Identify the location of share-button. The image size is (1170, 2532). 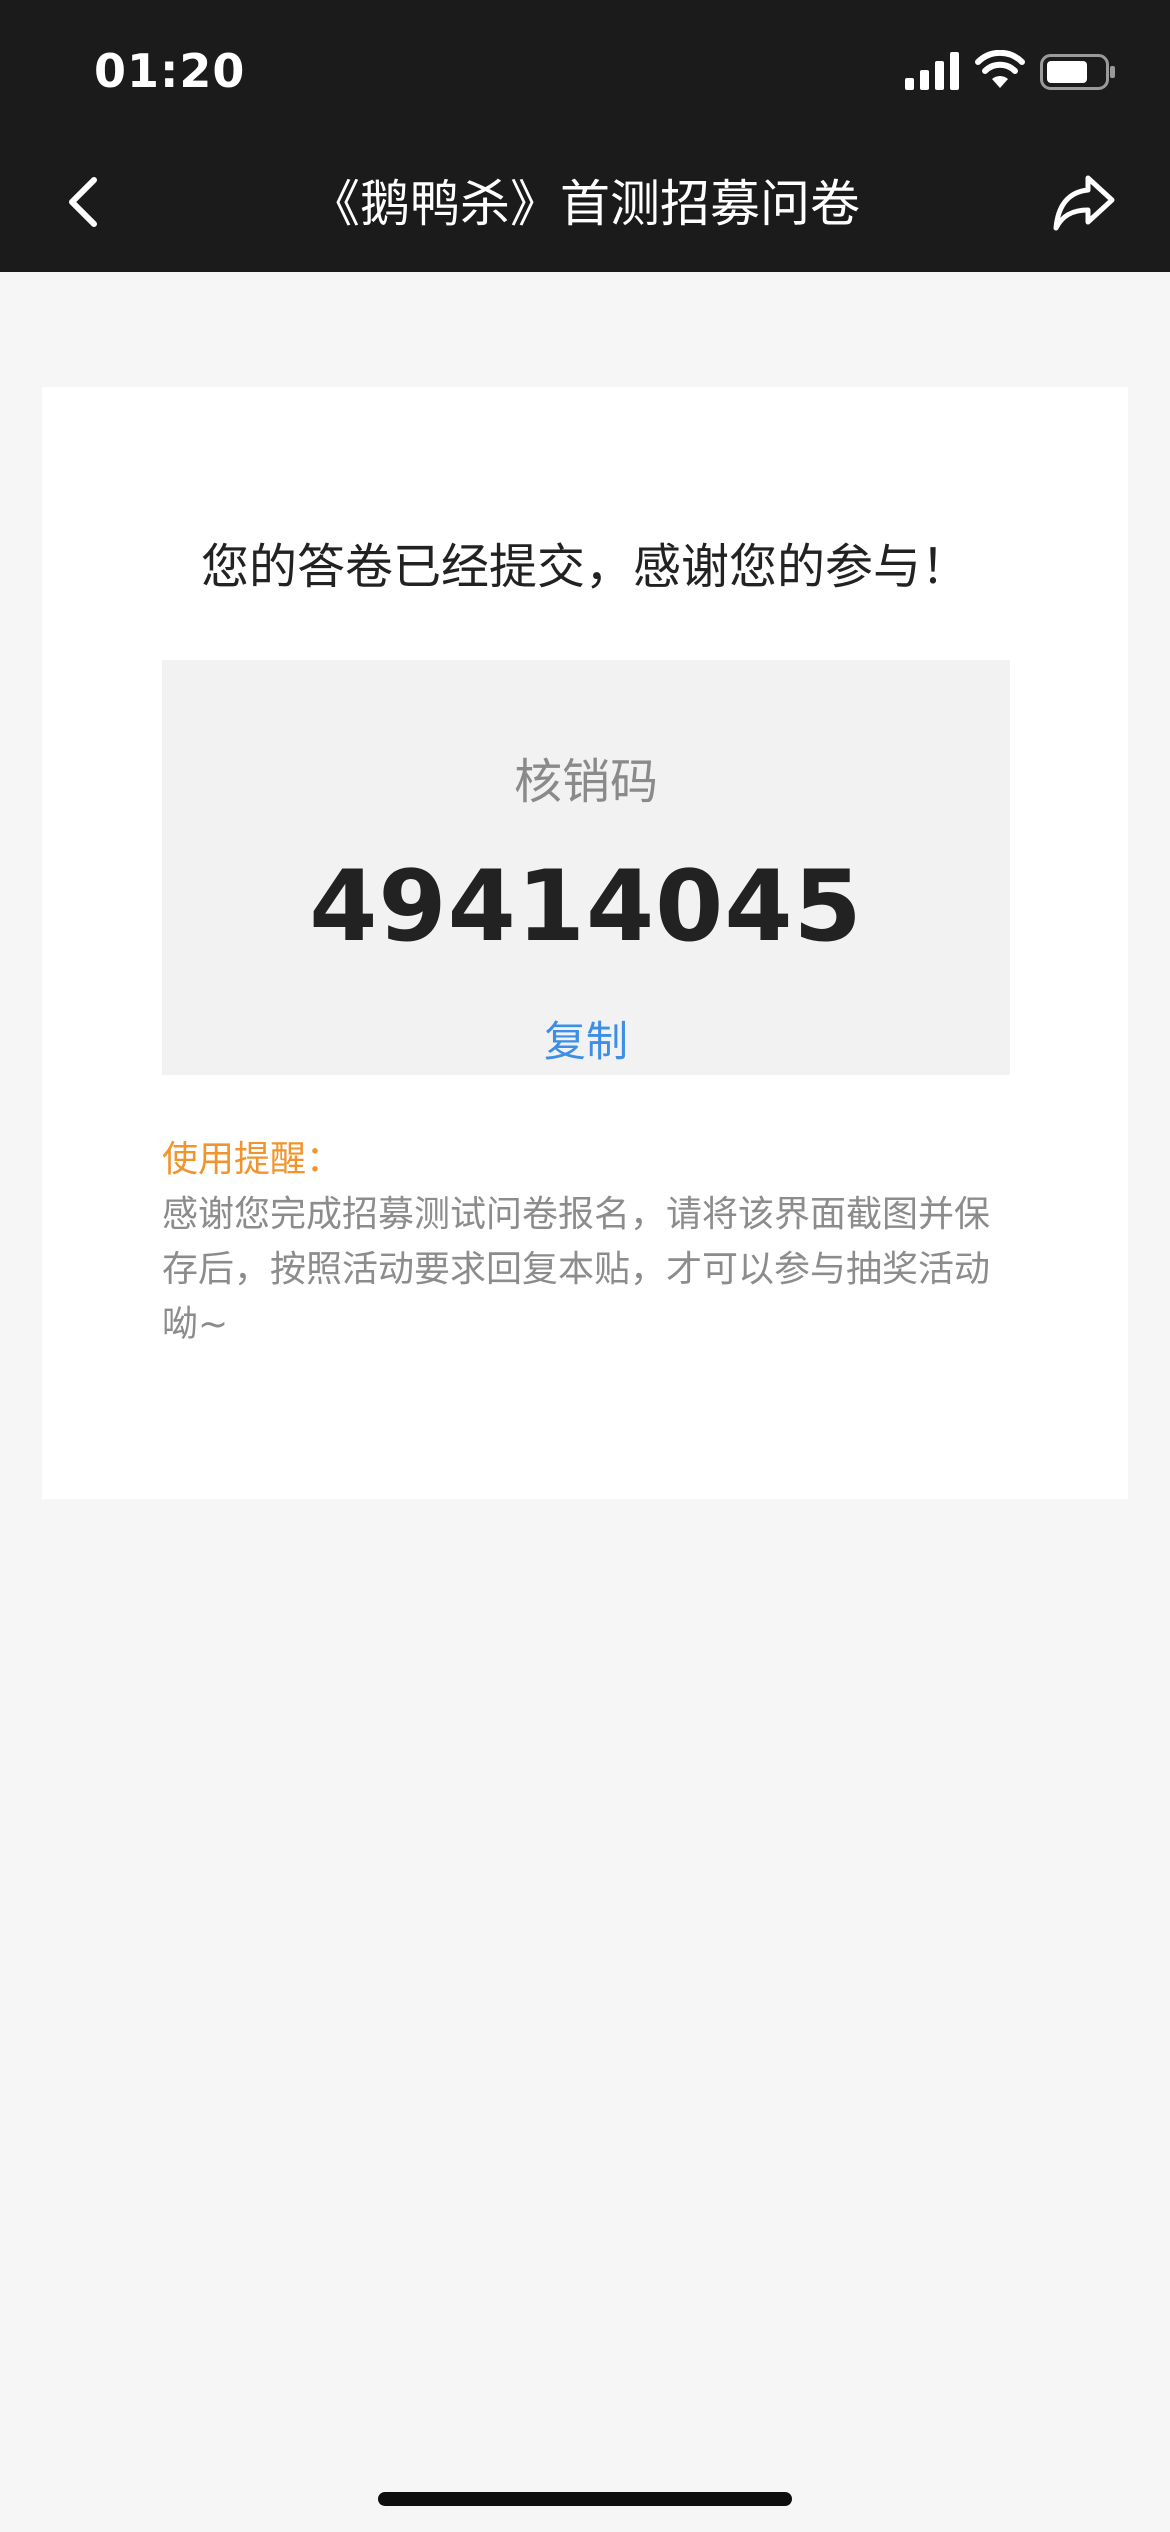
(1084, 202).